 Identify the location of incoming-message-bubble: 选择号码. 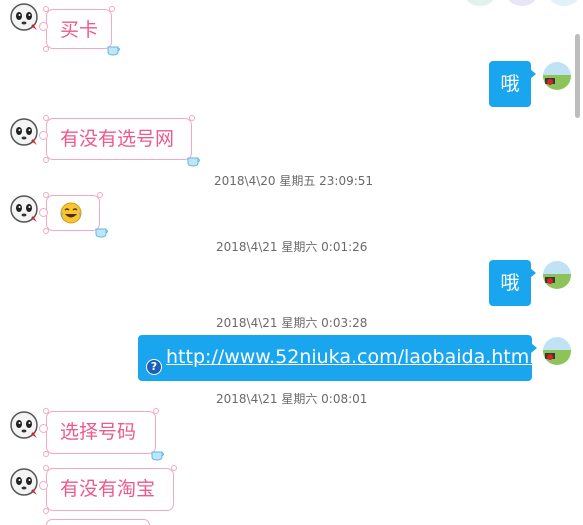
(101, 434).